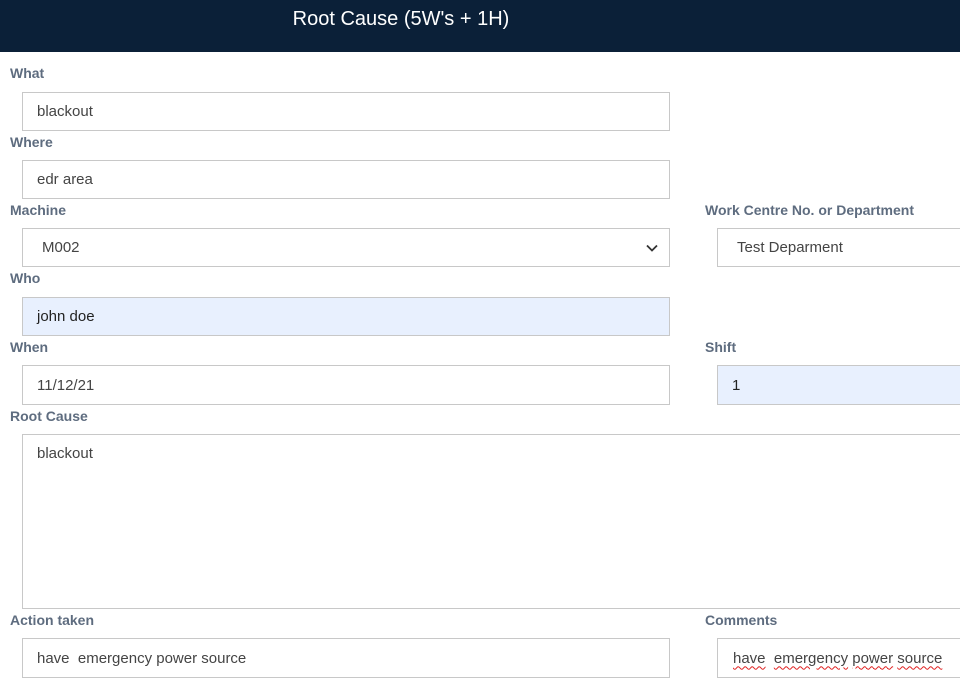 The height and width of the screenshot is (678, 960). I want to click on work-centre-input: Test Deparment, so click(838, 247).